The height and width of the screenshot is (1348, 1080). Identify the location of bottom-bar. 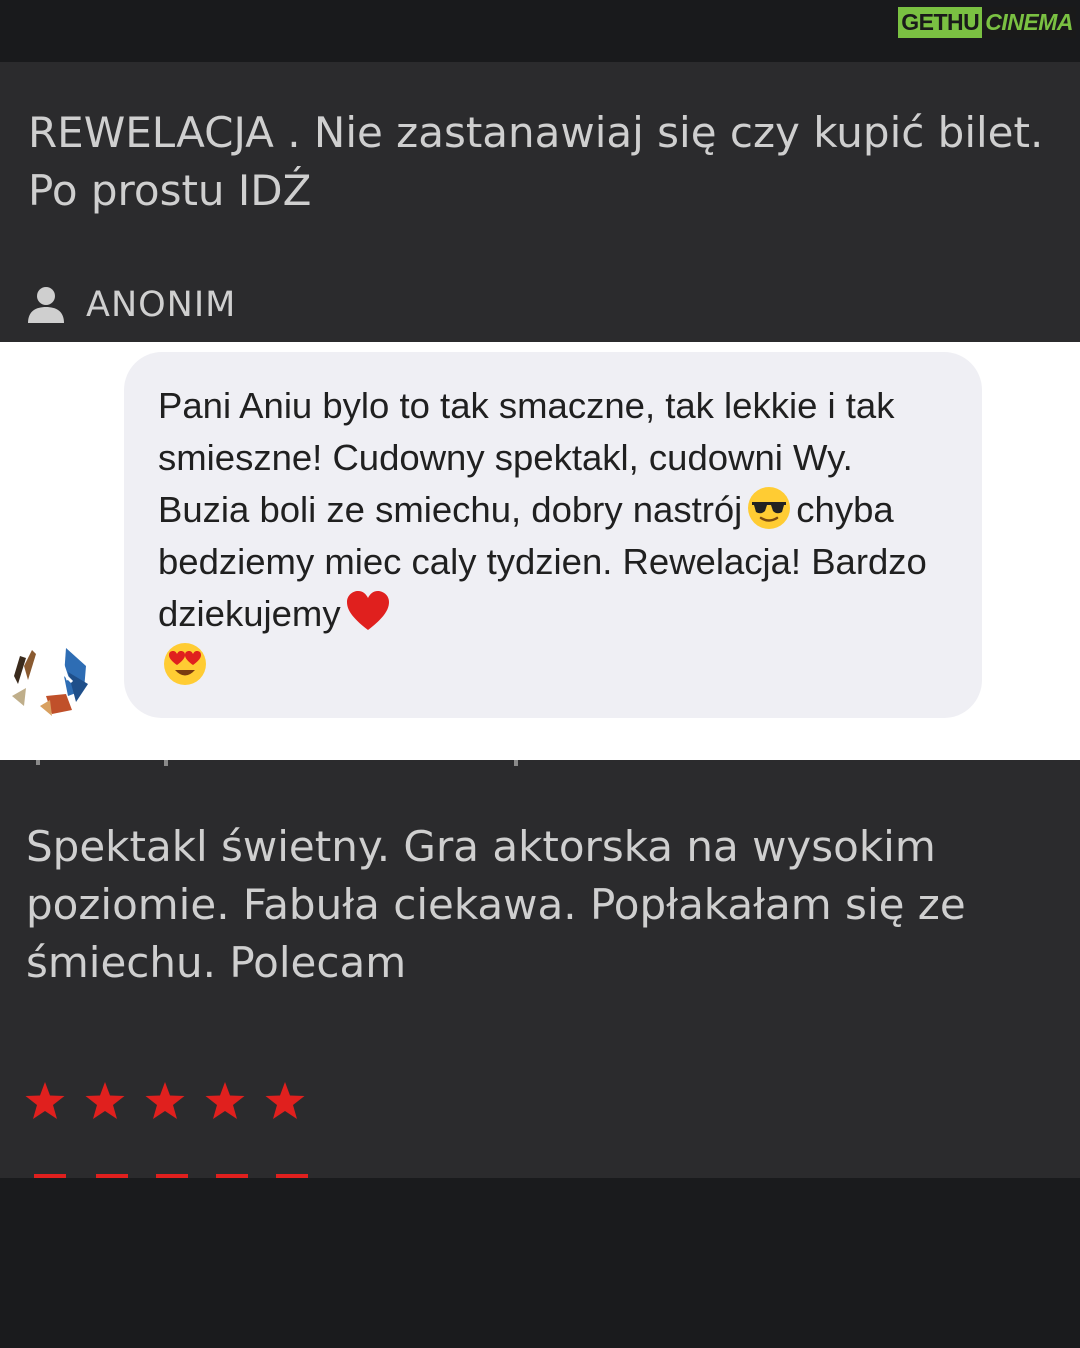
(540, 1263).